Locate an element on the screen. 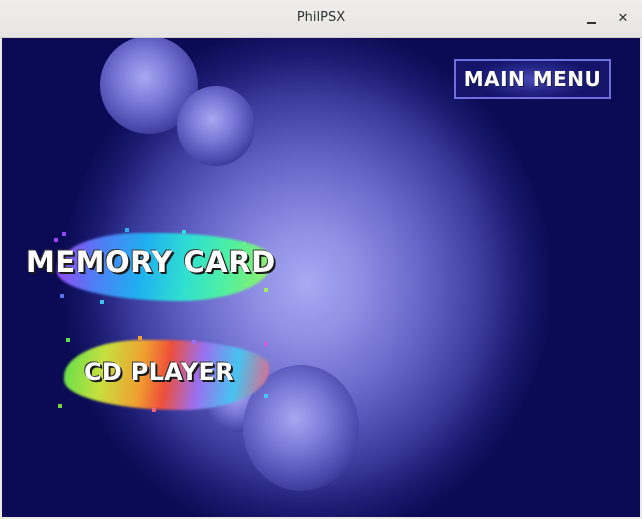  close-button: ✕ is located at coordinates (623, 19).